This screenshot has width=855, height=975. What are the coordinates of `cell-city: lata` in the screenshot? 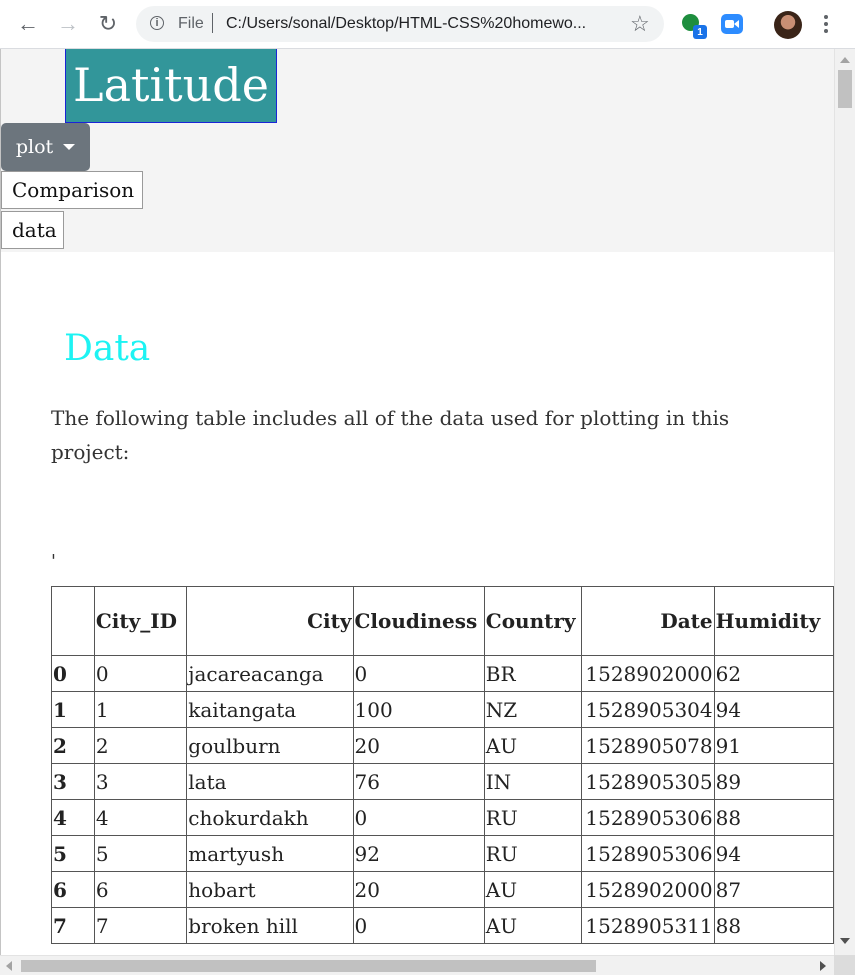 It's located at (270, 781).